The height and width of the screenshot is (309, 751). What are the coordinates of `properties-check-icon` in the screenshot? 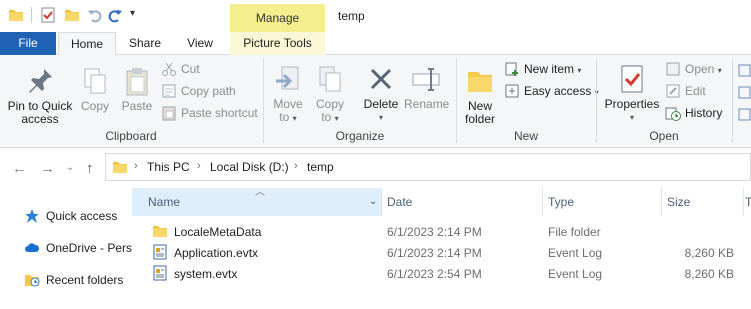 It's located at (48, 15).